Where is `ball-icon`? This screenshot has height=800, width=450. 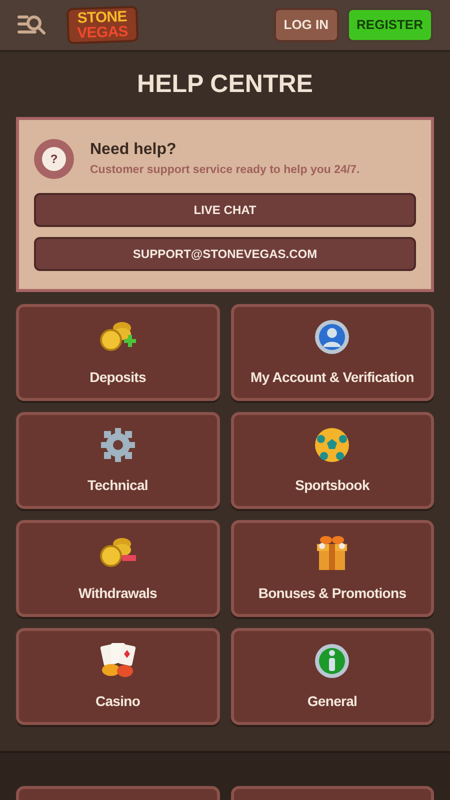
ball-icon is located at coordinates (332, 445).